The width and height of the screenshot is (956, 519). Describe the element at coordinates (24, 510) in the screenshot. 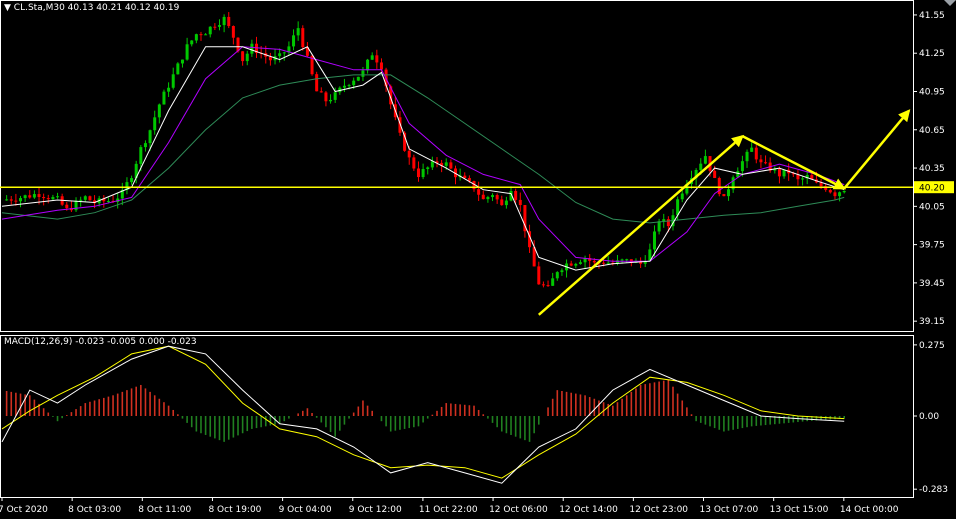

I see `x-tick-label: 7 Oct 2020` at that location.